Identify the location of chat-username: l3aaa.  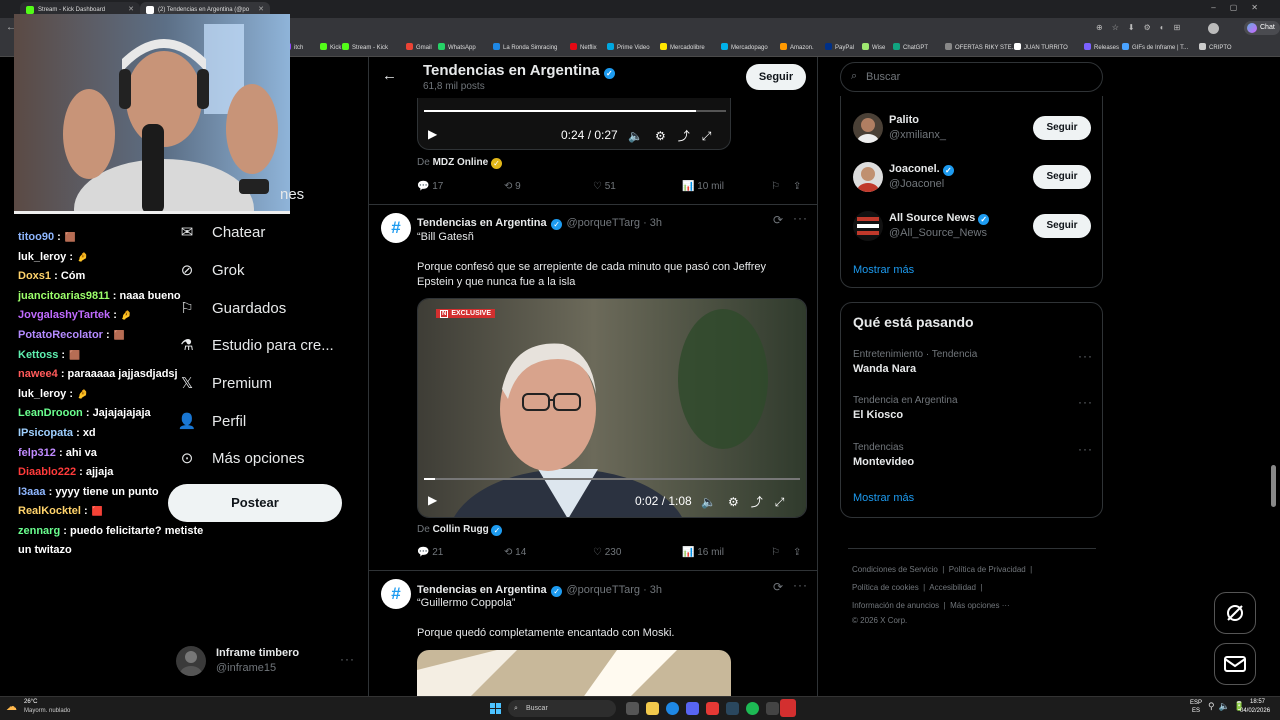
(32, 492).